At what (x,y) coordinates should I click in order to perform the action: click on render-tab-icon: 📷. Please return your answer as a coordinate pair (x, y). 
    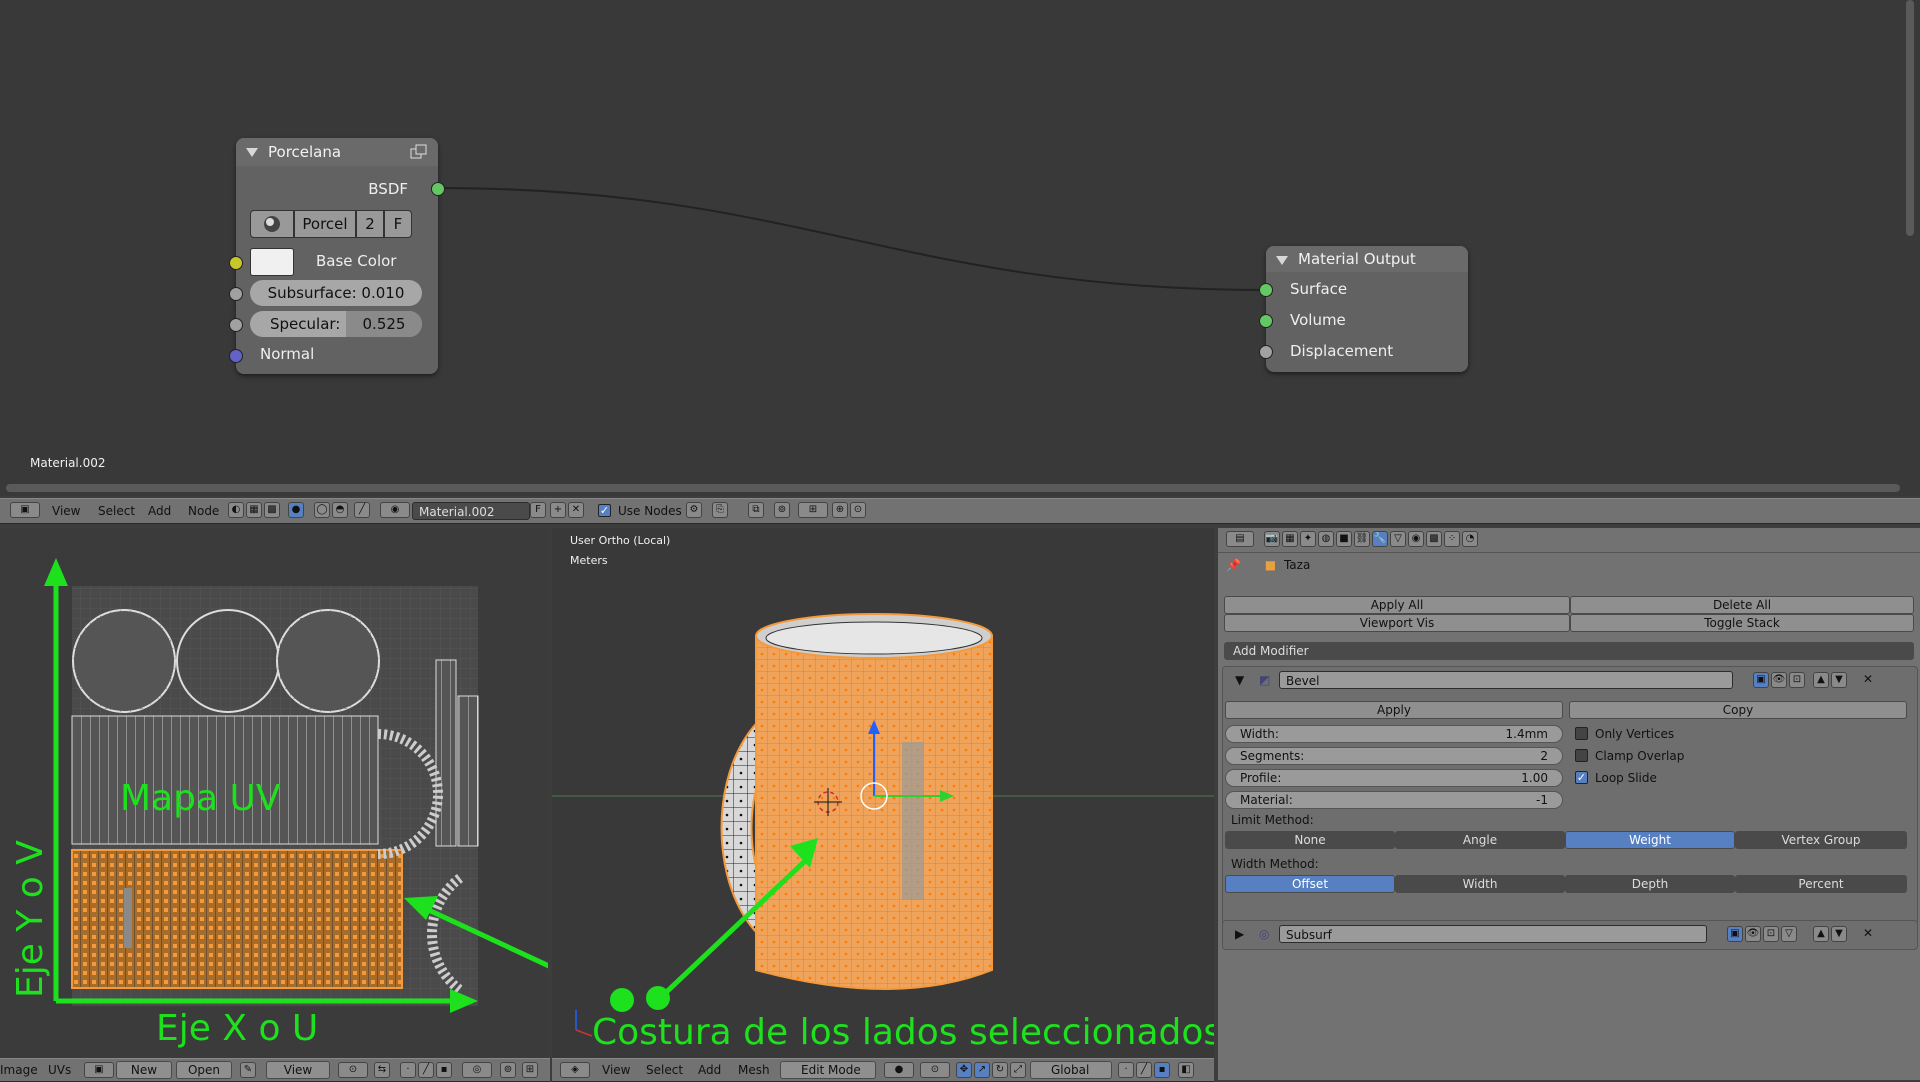
    Looking at the image, I should click on (1272, 539).